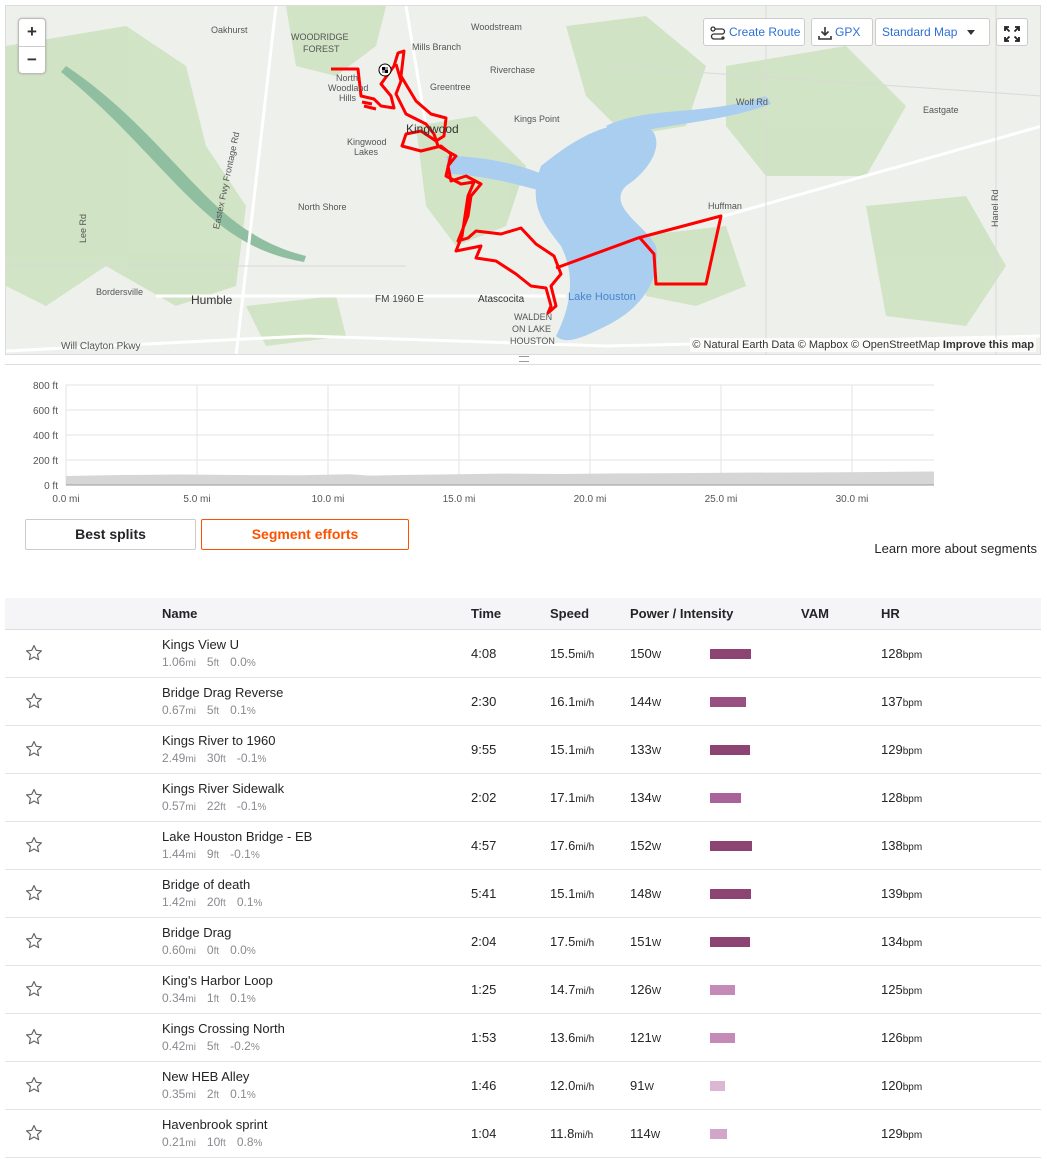  I want to click on effort-time: 5:41, so click(484, 893).